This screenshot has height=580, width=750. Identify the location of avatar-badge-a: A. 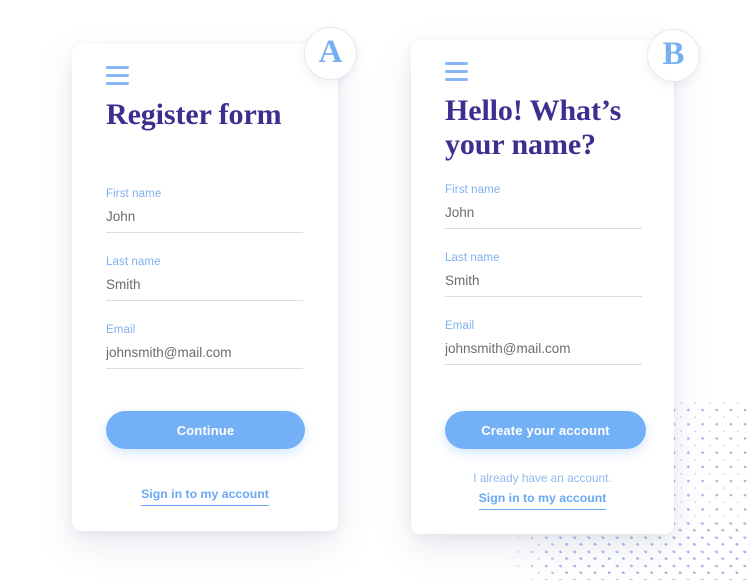
(330, 53).